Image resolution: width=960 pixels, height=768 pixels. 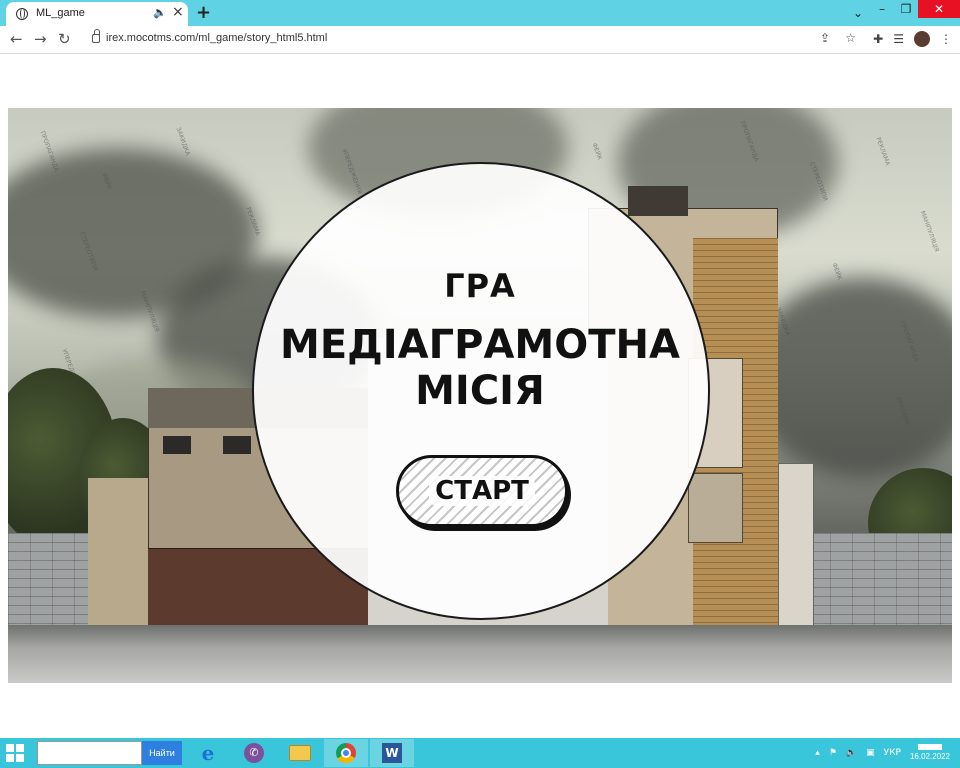 I want to click on chevron-down-icon: ⌄, so click(x=858, y=13).